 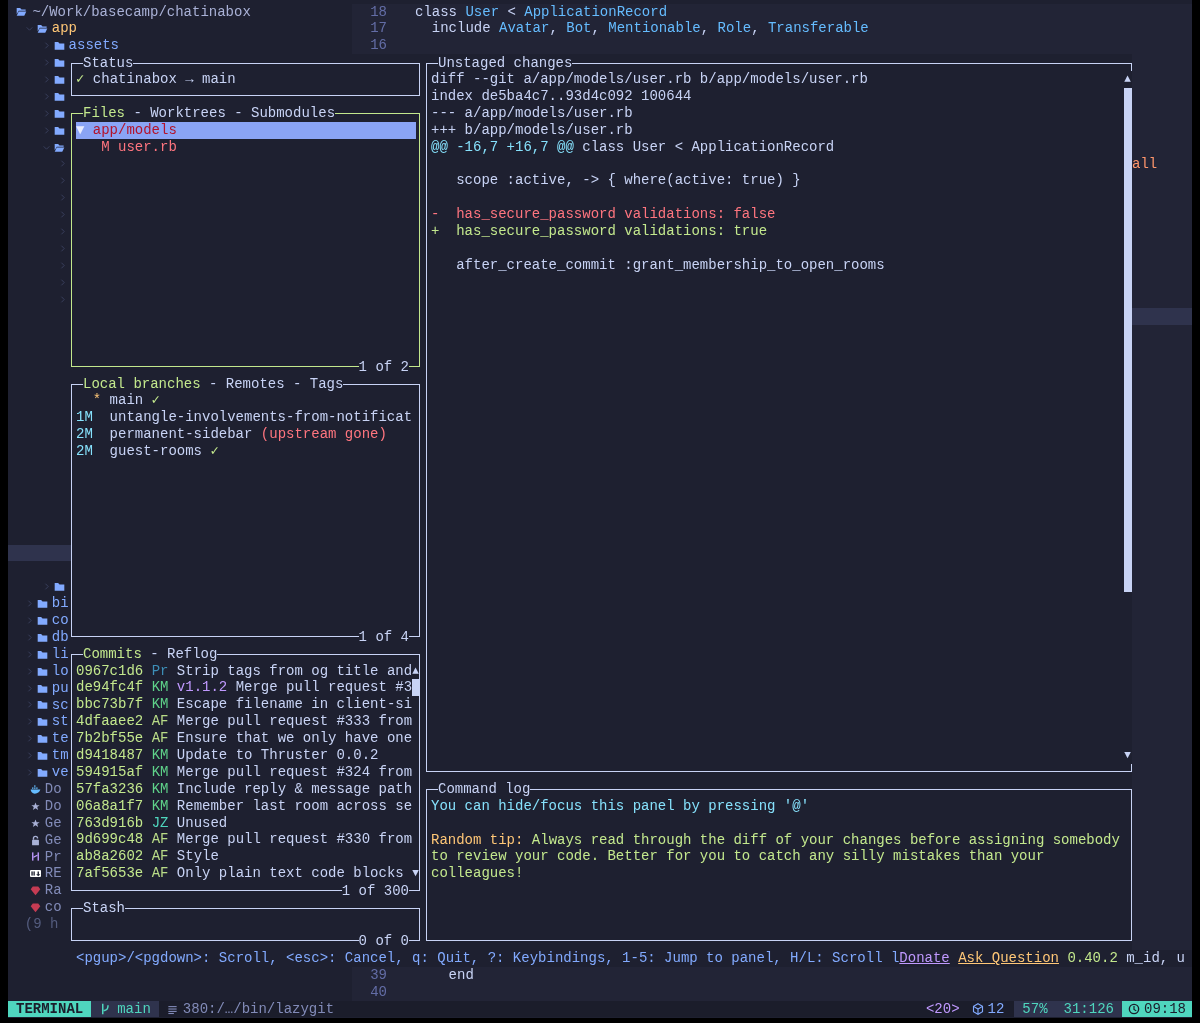 What do you see at coordinates (244, 722) in the screenshot?
I see `commit-row: 4dfaaee2 AF Merge pull request #333 from` at bounding box center [244, 722].